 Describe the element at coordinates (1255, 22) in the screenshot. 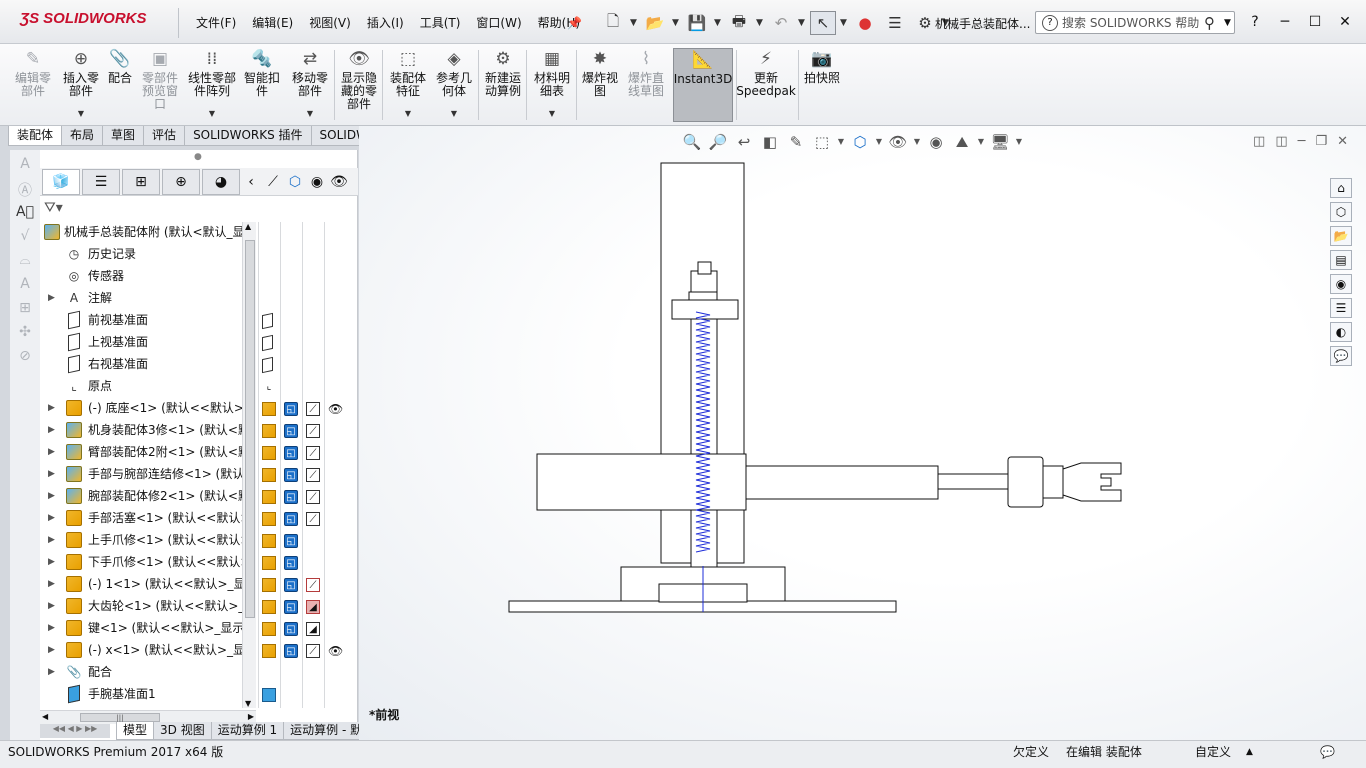

I see `help-button: ?` at that location.